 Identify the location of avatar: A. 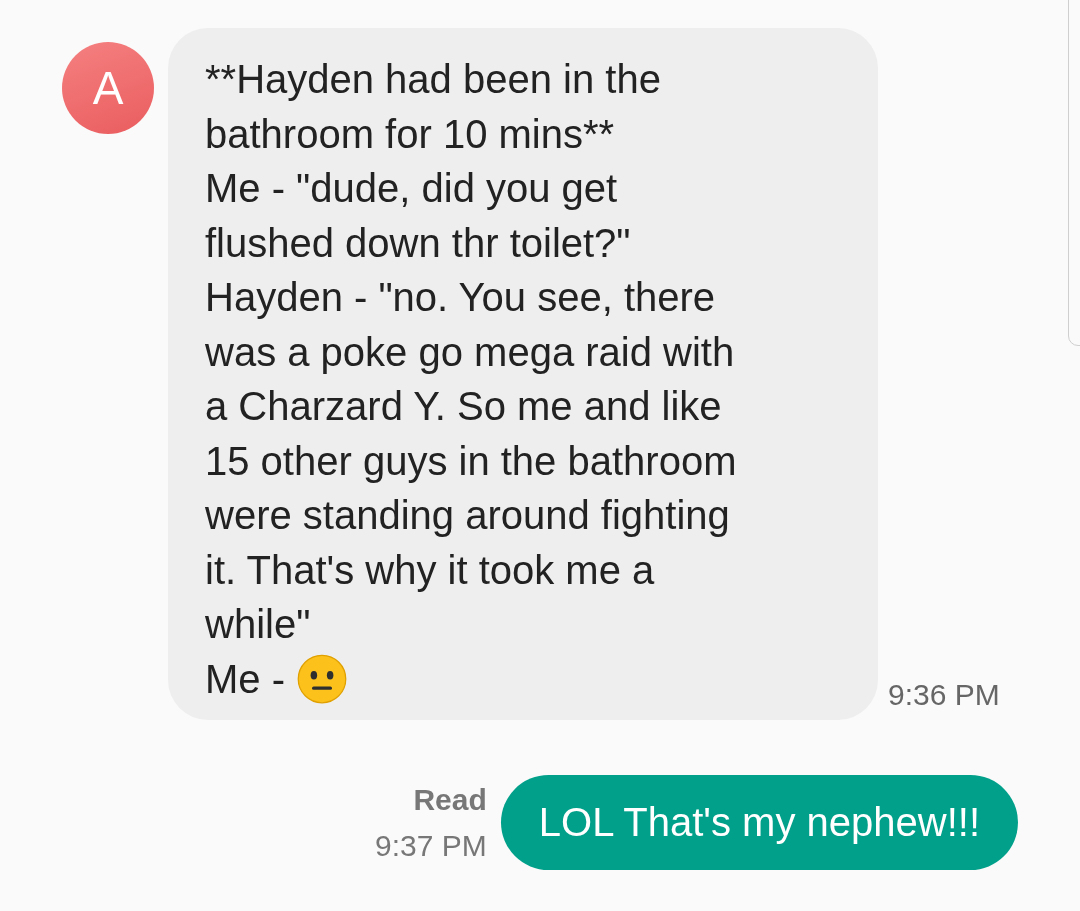
(108, 88).